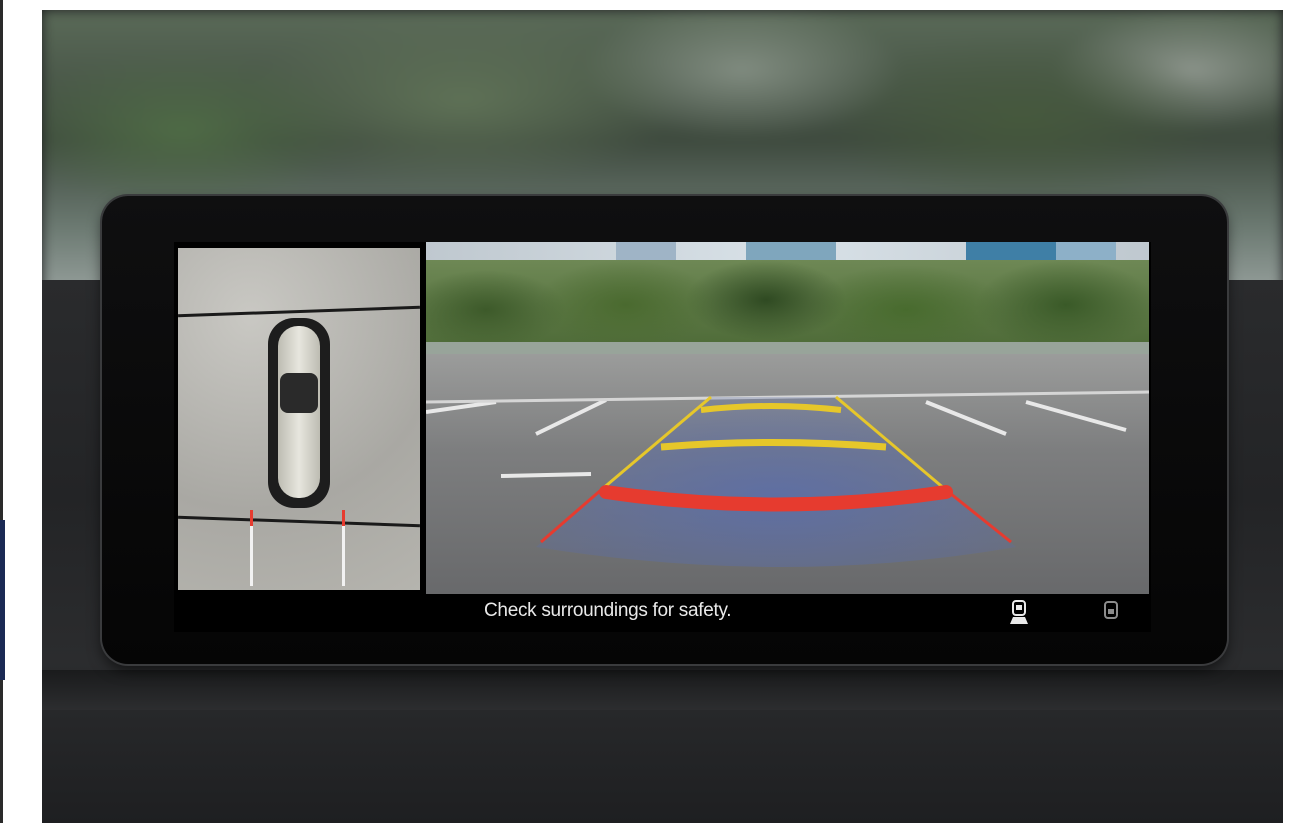 The image size is (1303, 823). I want to click on left-edge-line, so click(1, 411).